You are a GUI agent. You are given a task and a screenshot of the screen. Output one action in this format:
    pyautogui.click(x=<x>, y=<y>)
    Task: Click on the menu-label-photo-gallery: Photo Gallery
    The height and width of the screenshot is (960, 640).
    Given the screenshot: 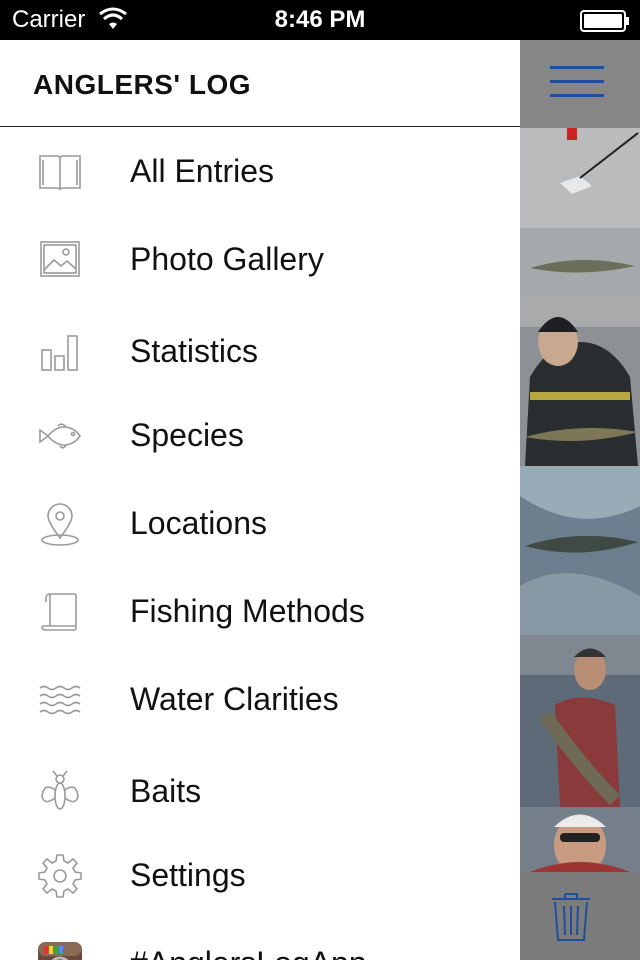 What is the action you would take?
    pyautogui.click(x=227, y=259)
    